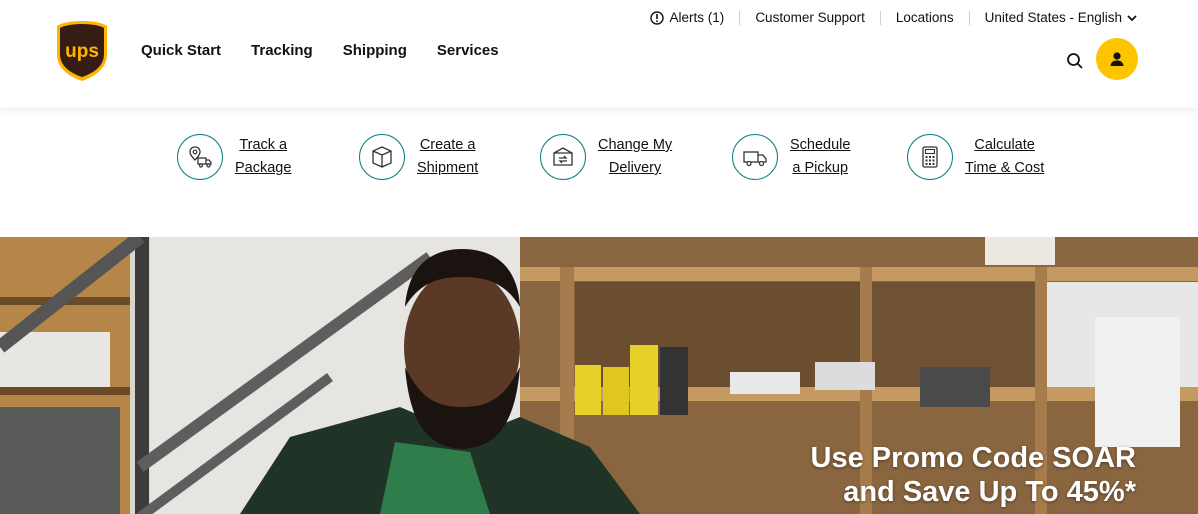 The image size is (1198, 514). What do you see at coordinates (930, 157) in the screenshot?
I see `calculator-icon` at bounding box center [930, 157].